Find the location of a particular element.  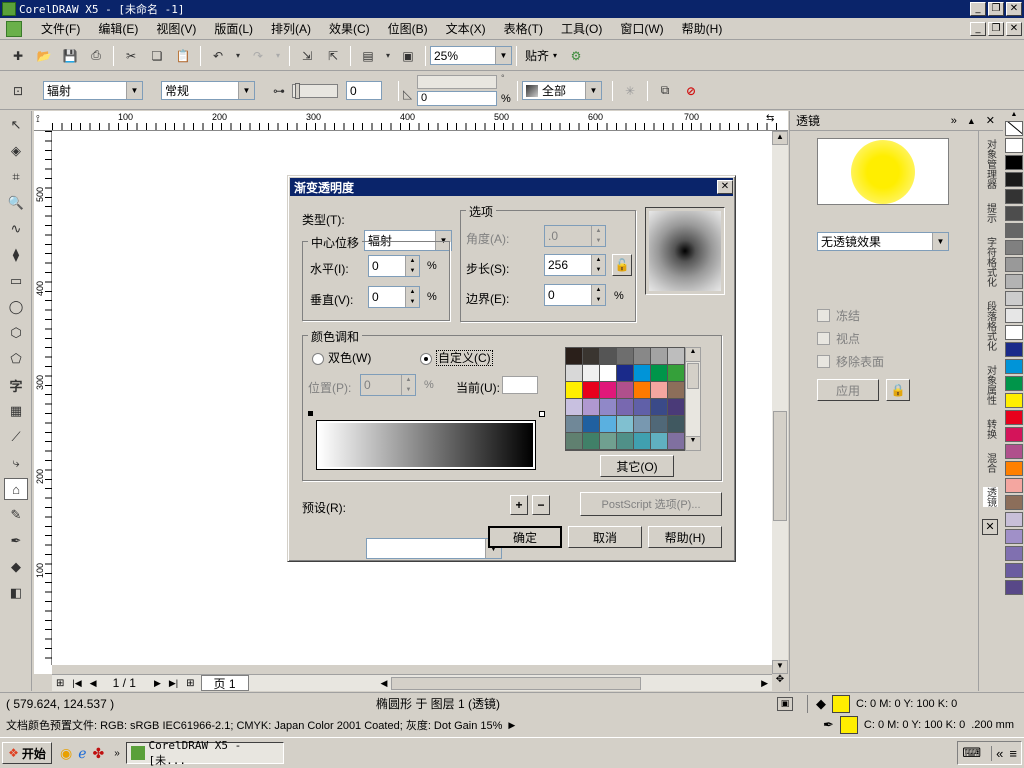

edge-pad-field is located at coordinates (457, 81).